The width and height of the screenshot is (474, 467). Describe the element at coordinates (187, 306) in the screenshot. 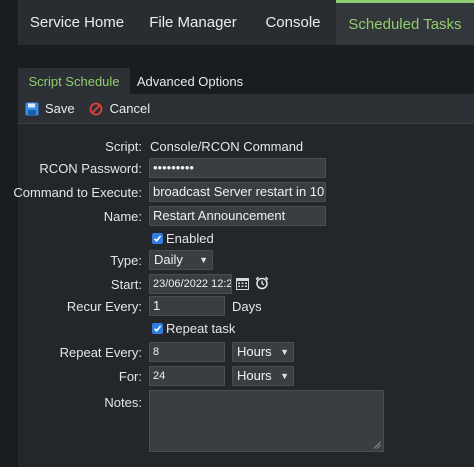

I see `recur-every-input: 1` at that location.